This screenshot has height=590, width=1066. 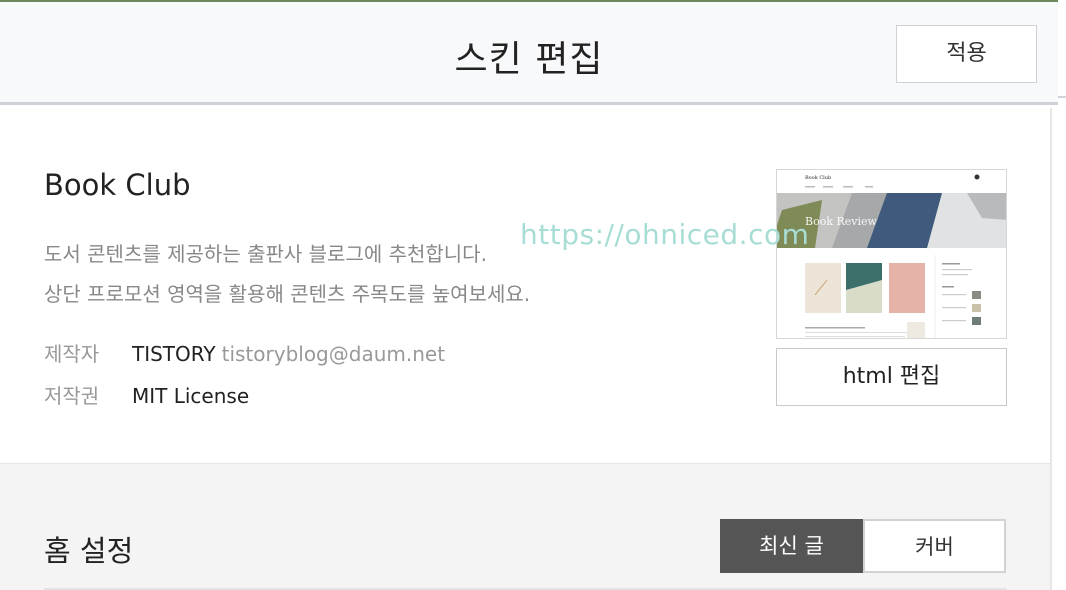 What do you see at coordinates (117, 185) in the screenshot?
I see `skin-name: Book Club` at bounding box center [117, 185].